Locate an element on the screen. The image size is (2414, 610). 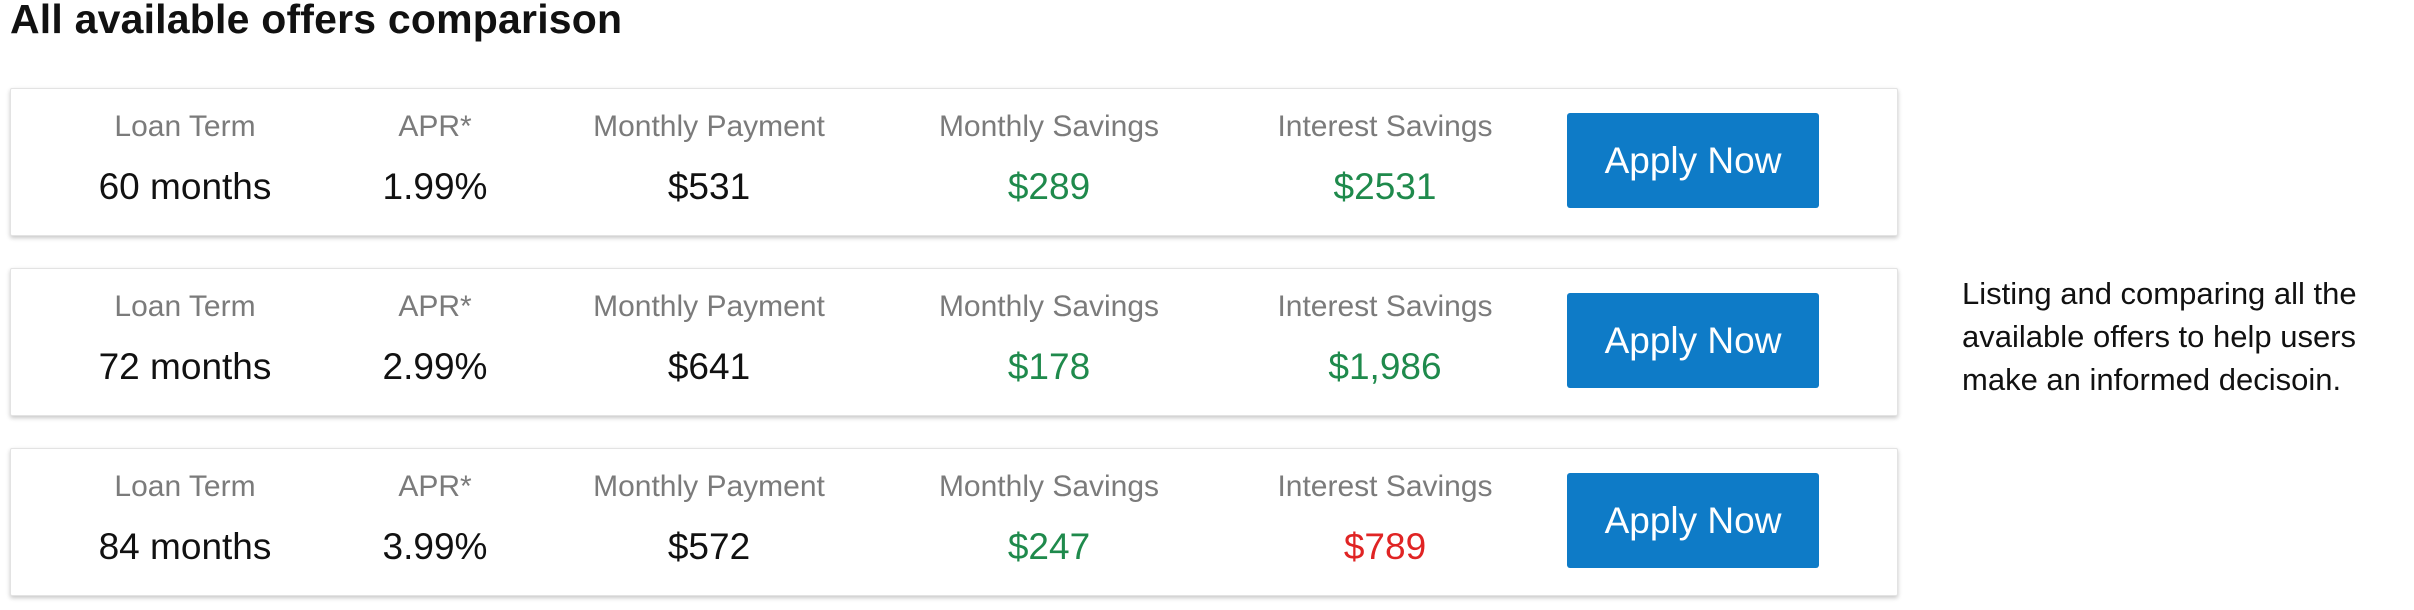
monthly-savings-value: $247 is located at coordinates (1049, 546).